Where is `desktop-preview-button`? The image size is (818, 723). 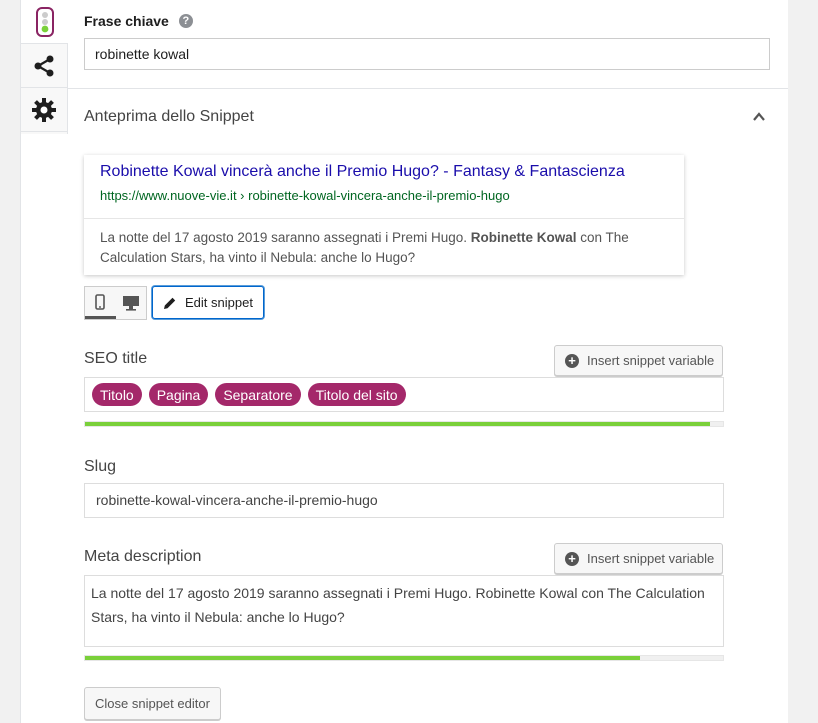 desktop-preview-button is located at coordinates (131, 303).